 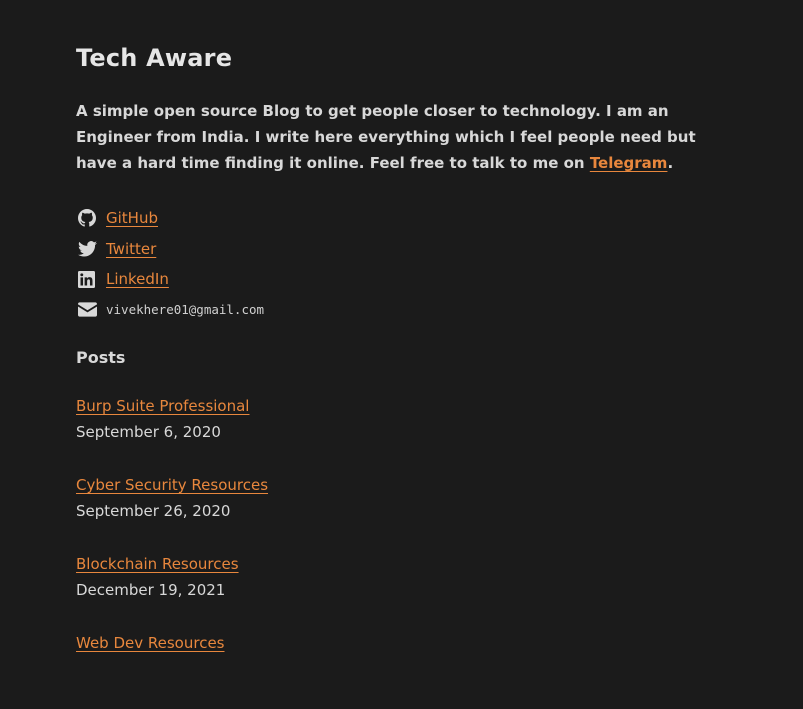 What do you see at coordinates (132, 218) in the screenshot?
I see `github-link: GitHub` at bounding box center [132, 218].